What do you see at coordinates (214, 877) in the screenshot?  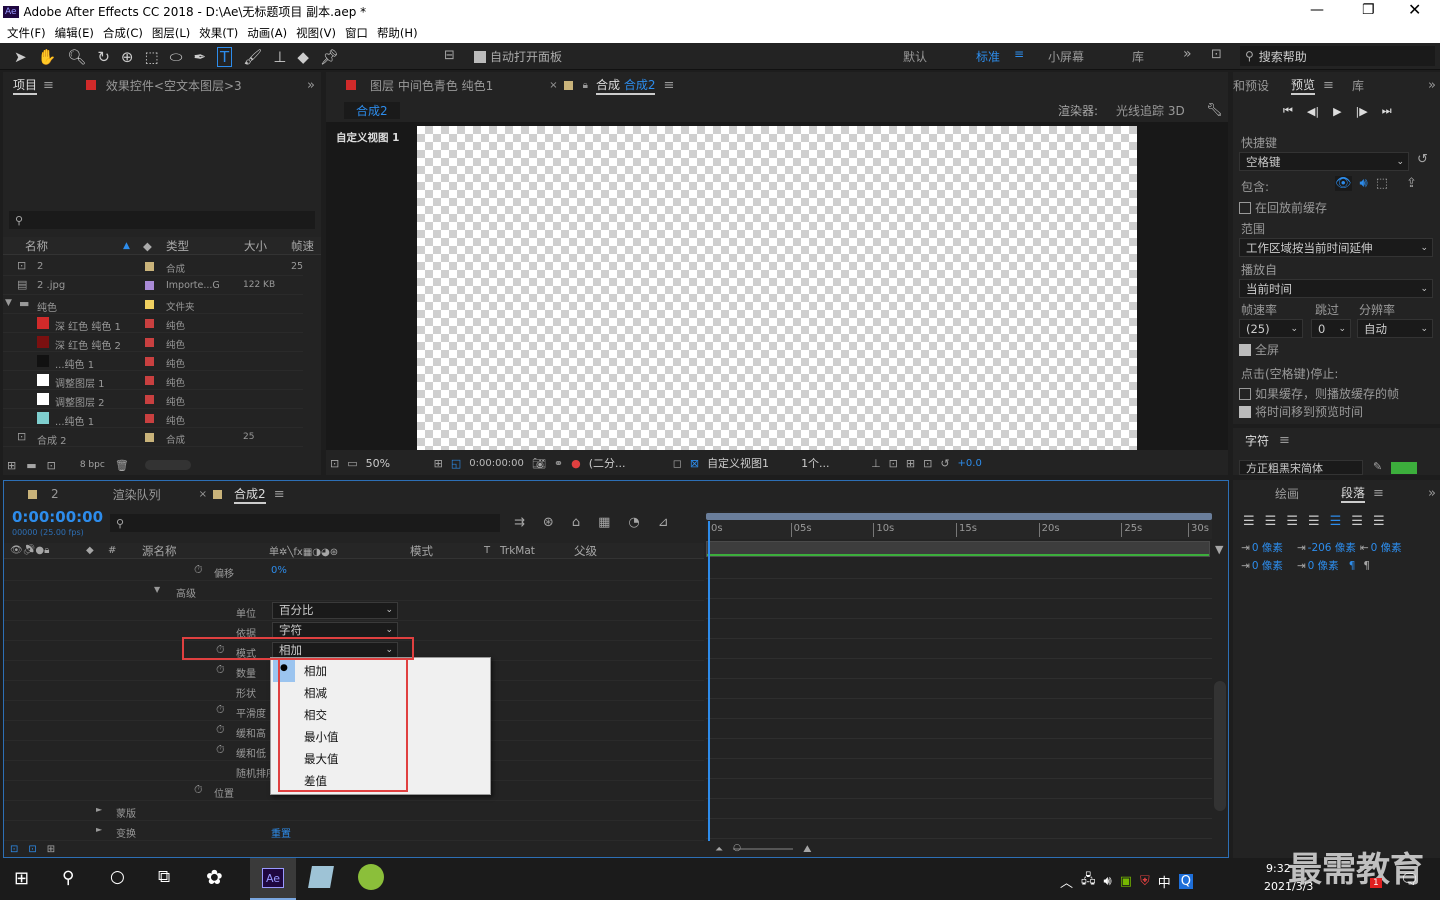 I see `pinwheel-app-icon: ✿` at bounding box center [214, 877].